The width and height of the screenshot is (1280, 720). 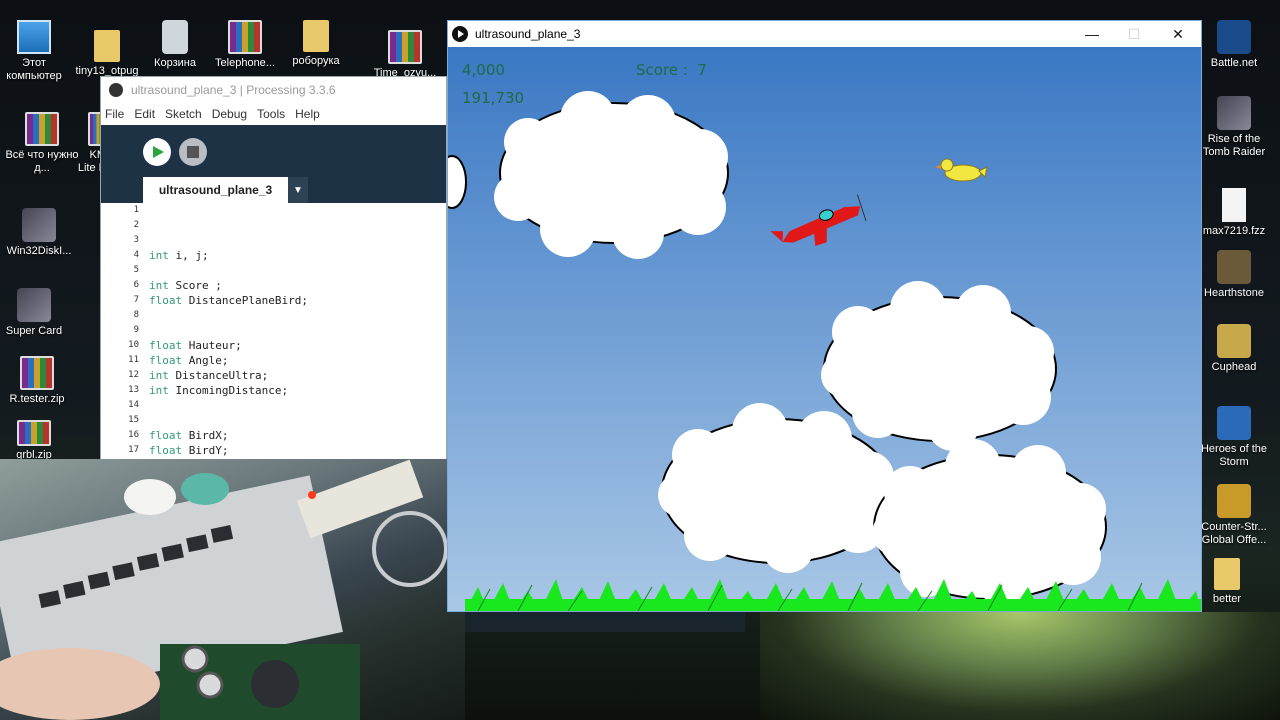 What do you see at coordinates (133, 360) in the screenshot?
I see `line-number: 11` at bounding box center [133, 360].